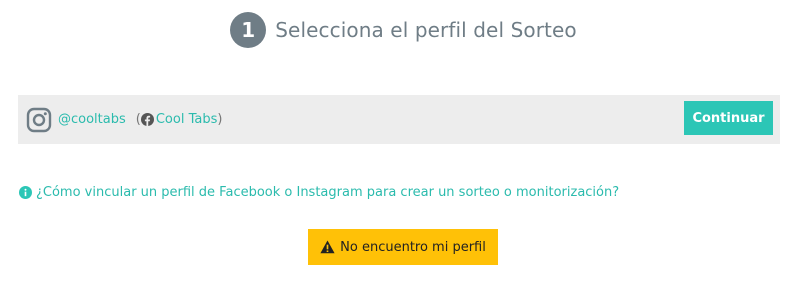  What do you see at coordinates (25, 192) in the screenshot?
I see `info-icon` at bounding box center [25, 192].